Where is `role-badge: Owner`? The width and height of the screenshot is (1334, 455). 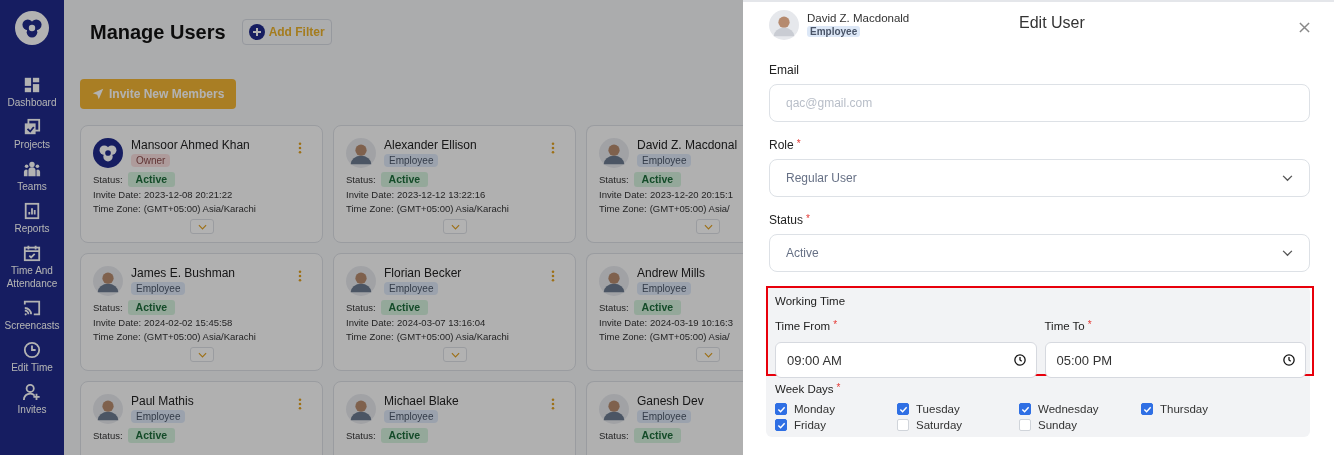 role-badge: Owner is located at coordinates (151, 160).